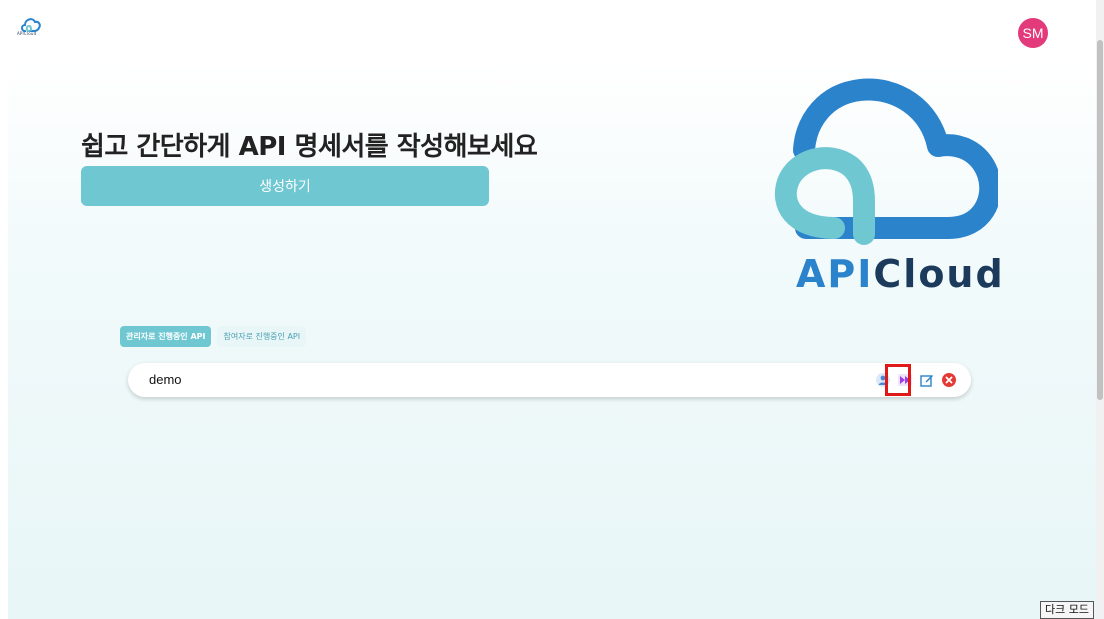  I want to click on api-list-item: demo, so click(549, 380).